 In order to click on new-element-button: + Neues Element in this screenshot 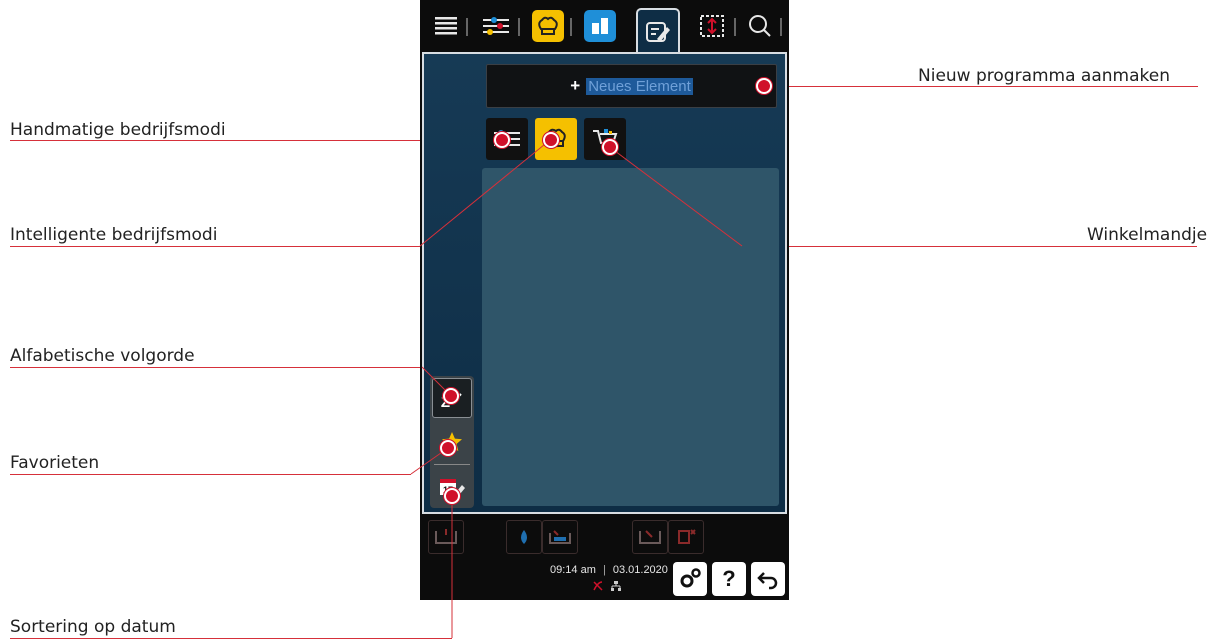, I will do `click(631, 86)`.